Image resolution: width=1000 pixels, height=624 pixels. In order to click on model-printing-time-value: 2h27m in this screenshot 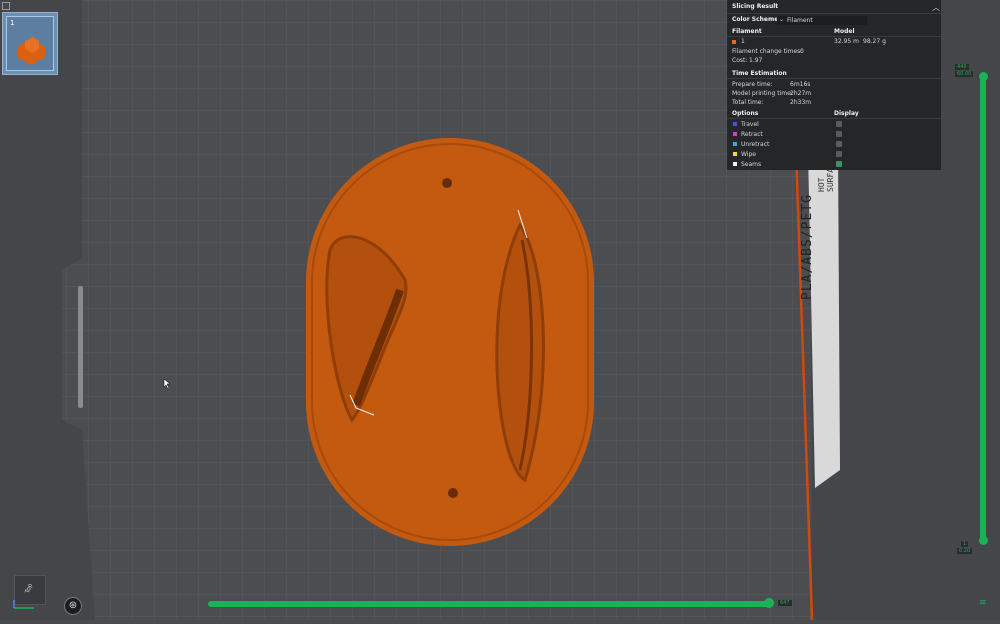, I will do `click(801, 93)`.